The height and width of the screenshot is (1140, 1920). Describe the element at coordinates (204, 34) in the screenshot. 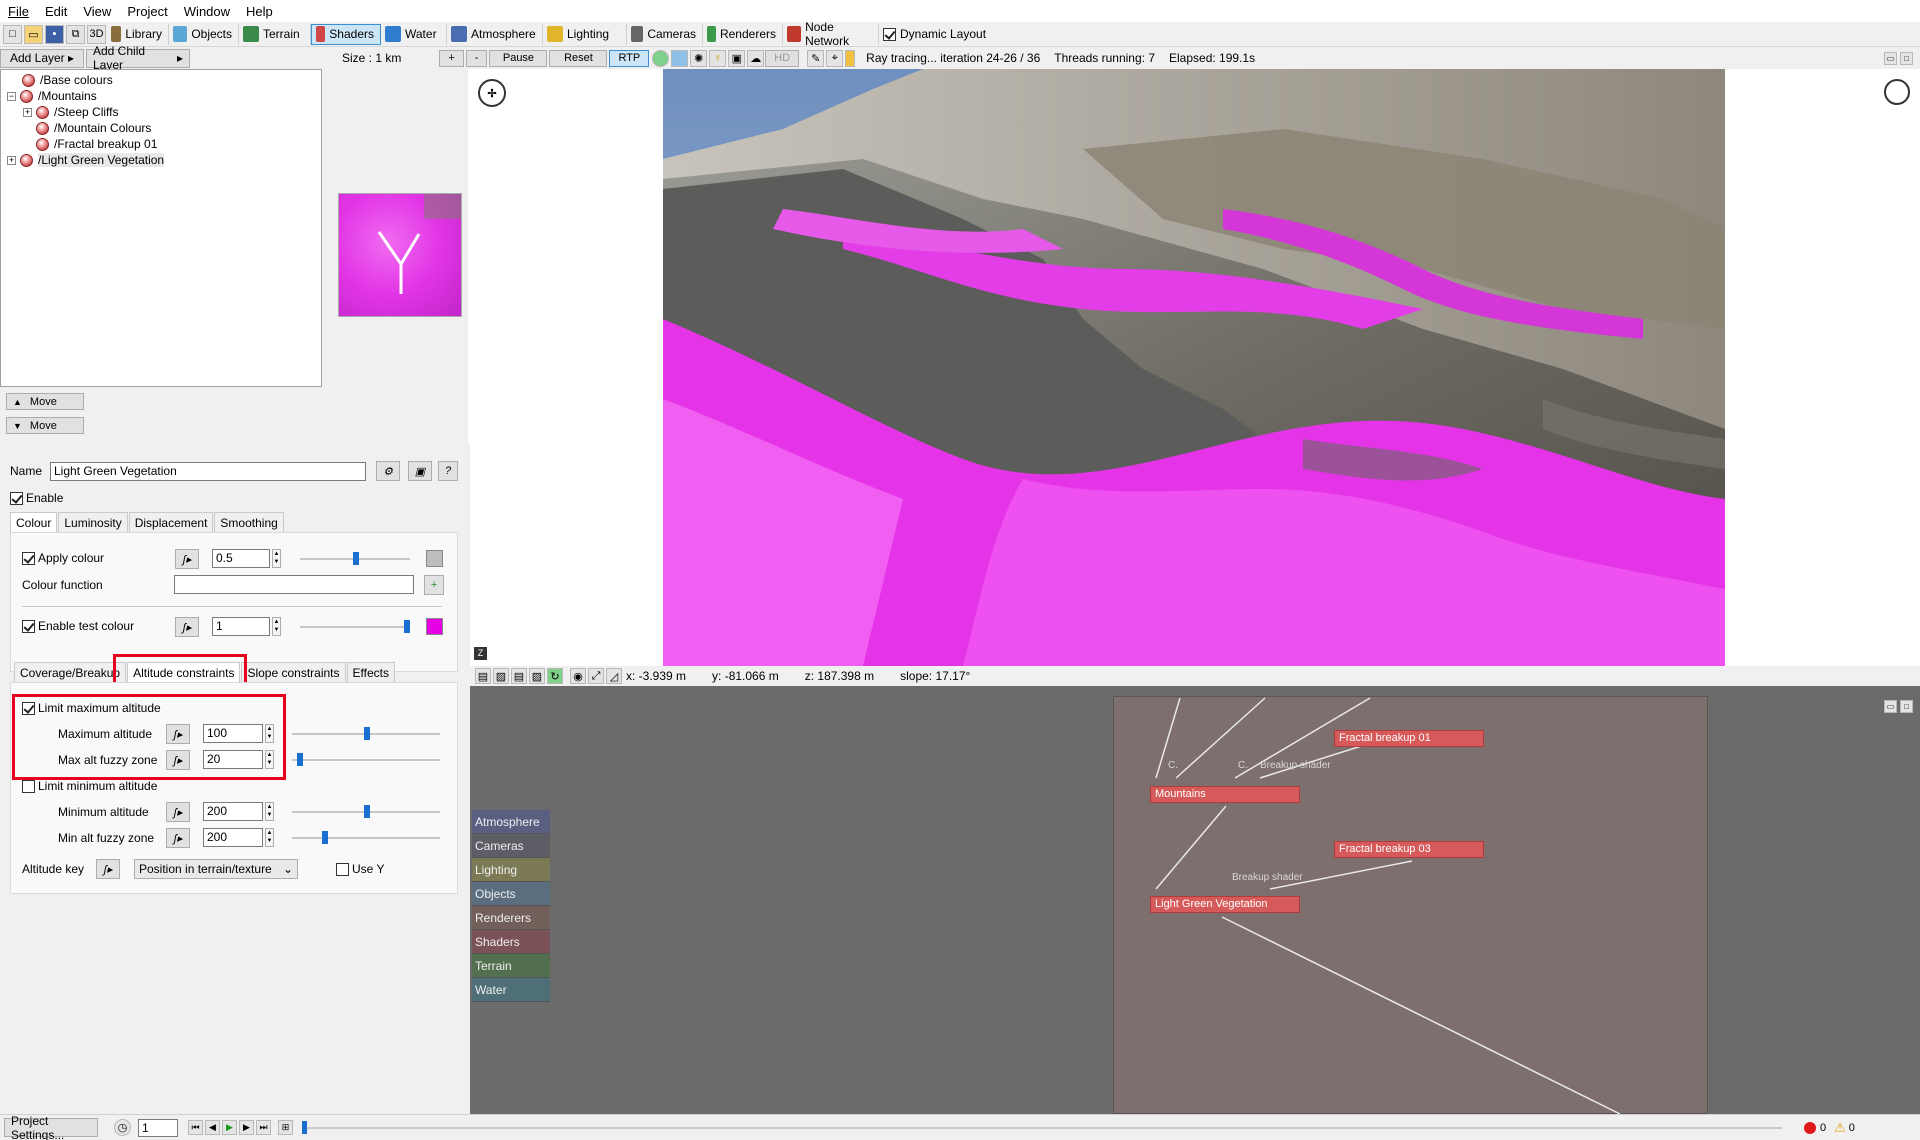

I see `toolbar-tab-objects: Objects` at that location.